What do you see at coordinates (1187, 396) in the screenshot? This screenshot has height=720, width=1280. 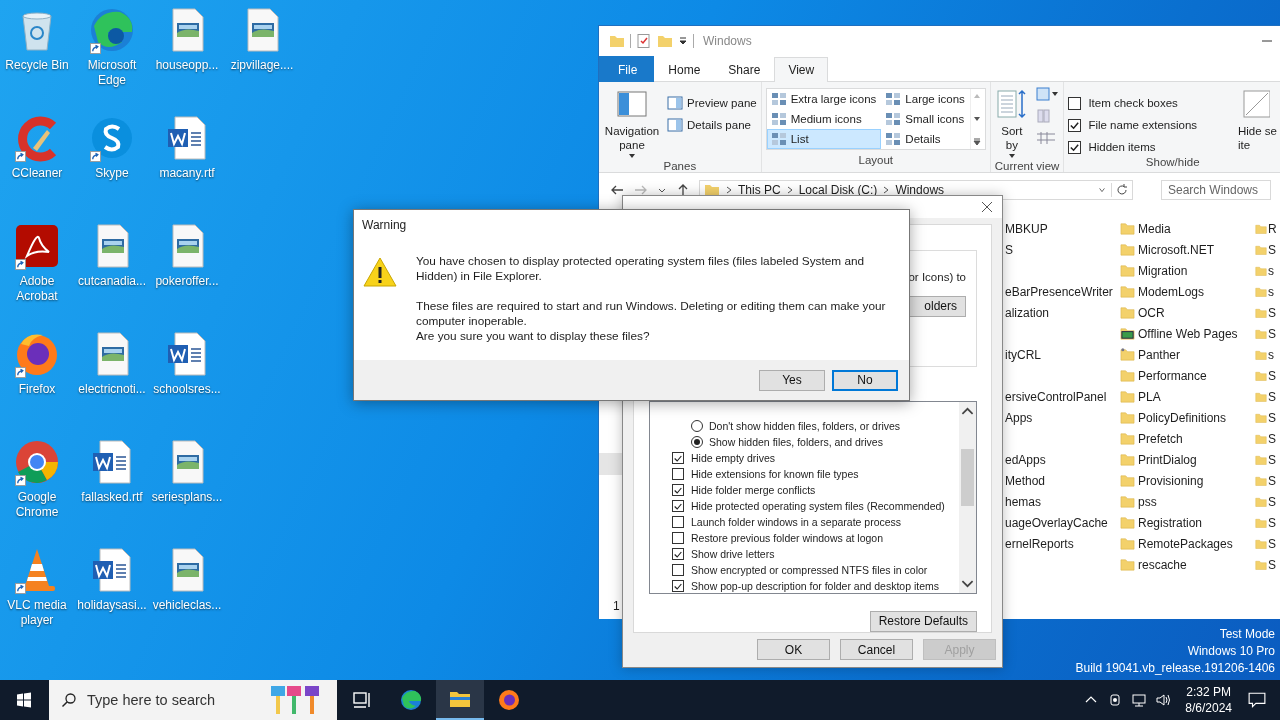 I see `folder-item: PLA` at bounding box center [1187, 396].